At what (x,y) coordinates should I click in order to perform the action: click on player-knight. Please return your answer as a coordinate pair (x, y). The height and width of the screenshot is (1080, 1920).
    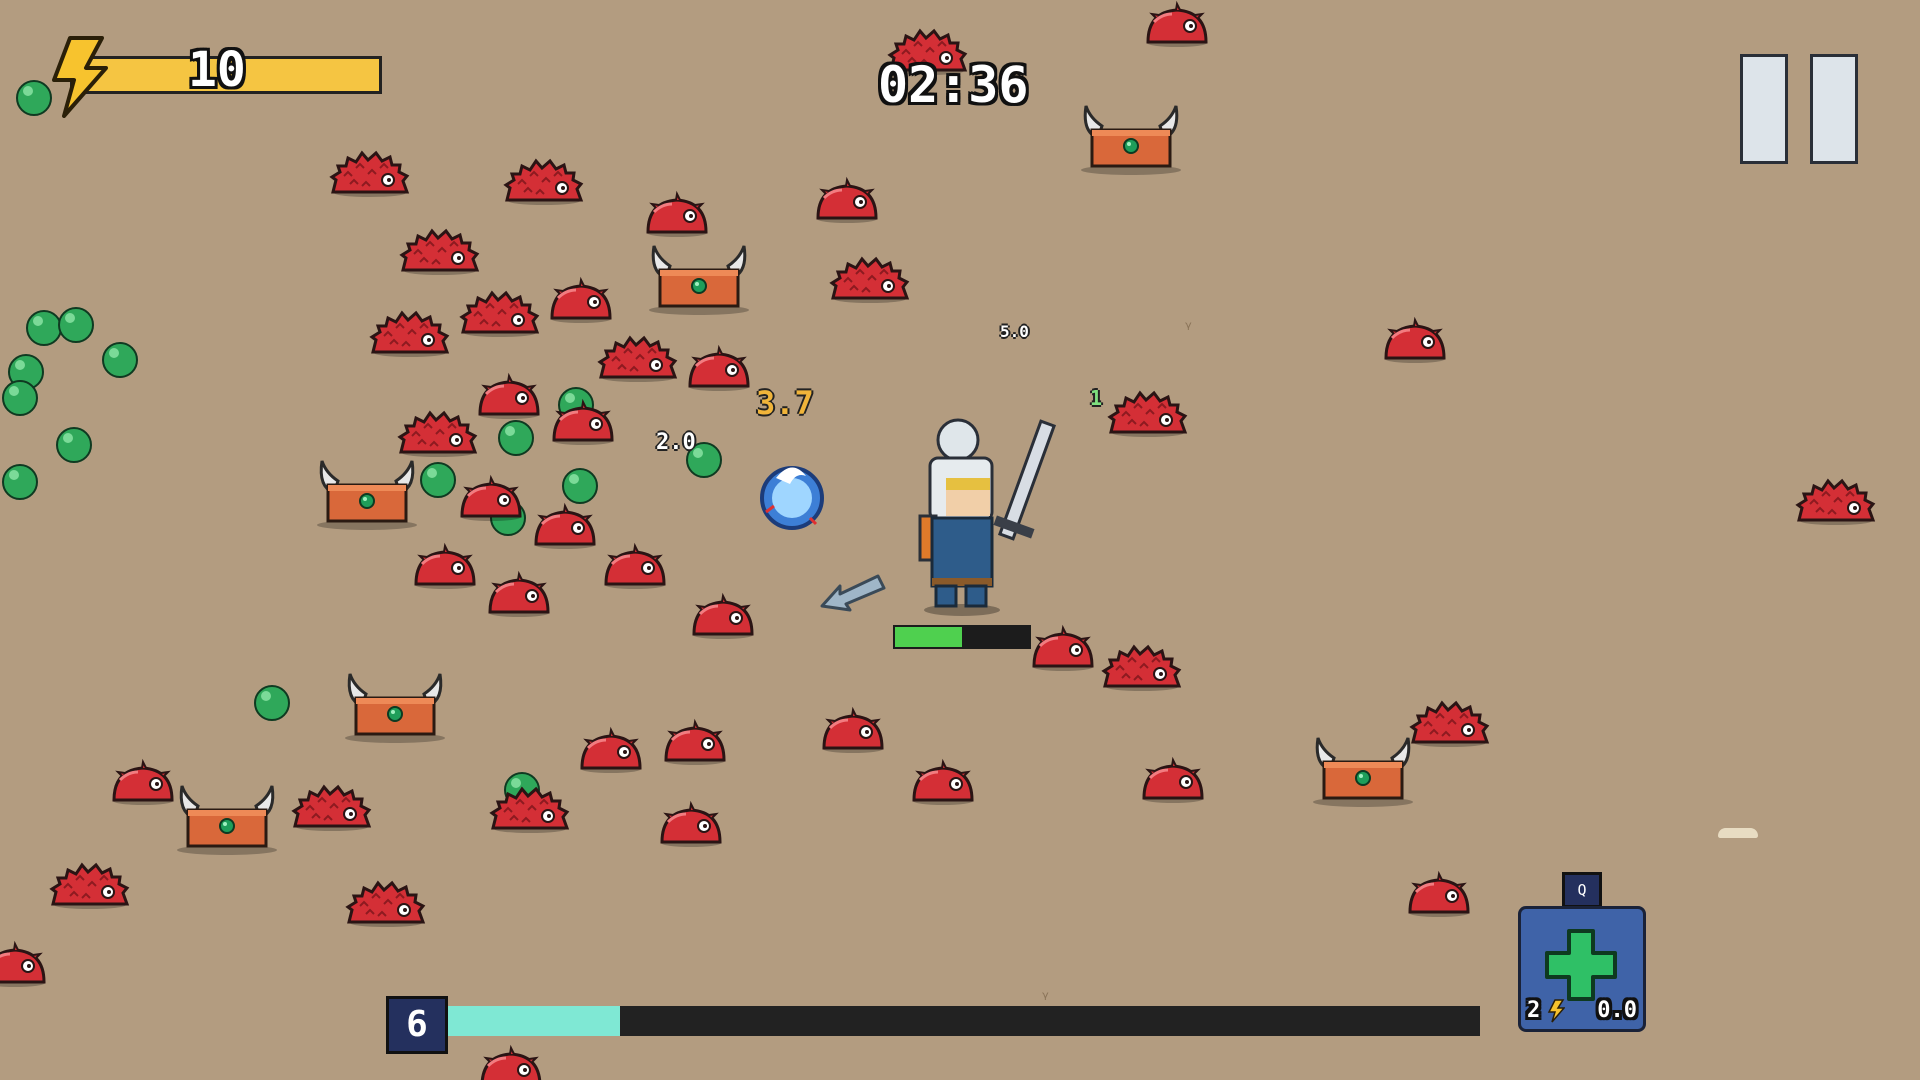
    Looking at the image, I should click on (987, 517).